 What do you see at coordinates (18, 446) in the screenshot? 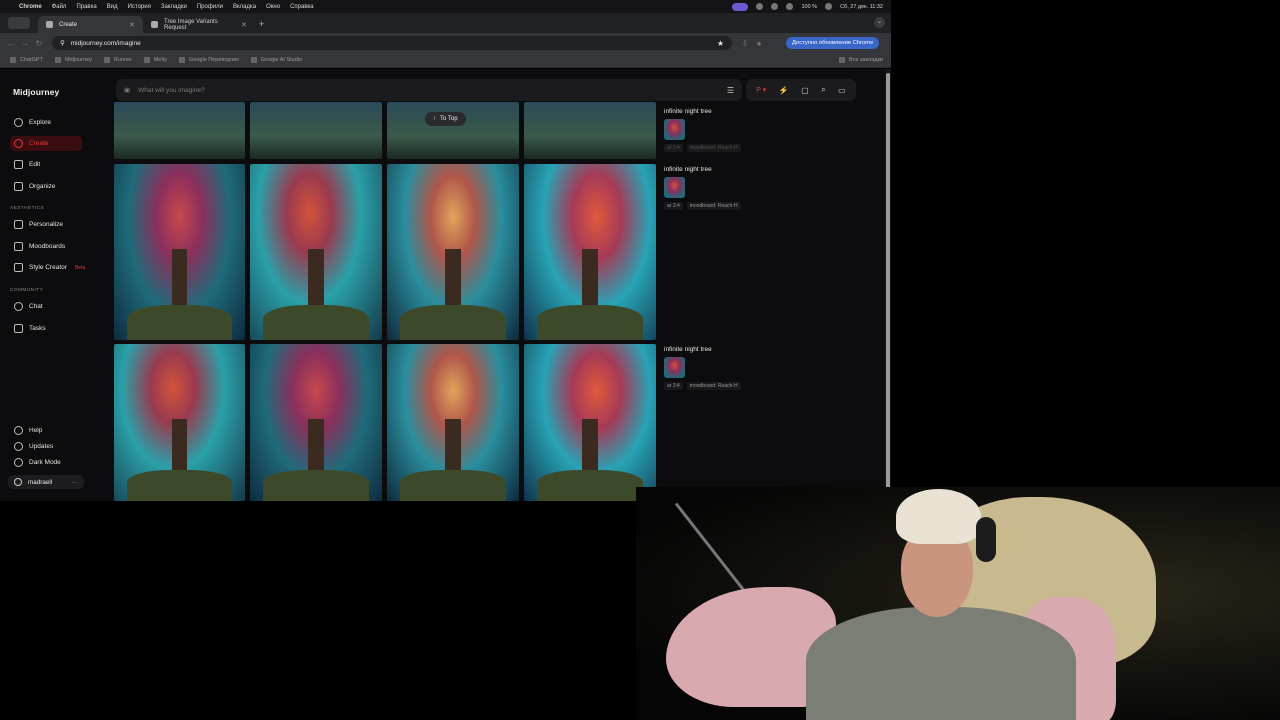
I see `bell-icon` at bounding box center [18, 446].